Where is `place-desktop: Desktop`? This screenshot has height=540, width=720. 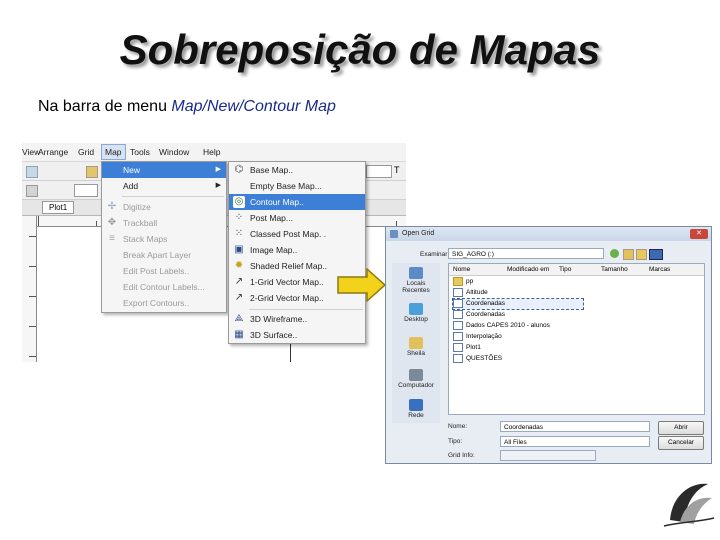 place-desktop: Desktop is located at coordinates (416, 313).